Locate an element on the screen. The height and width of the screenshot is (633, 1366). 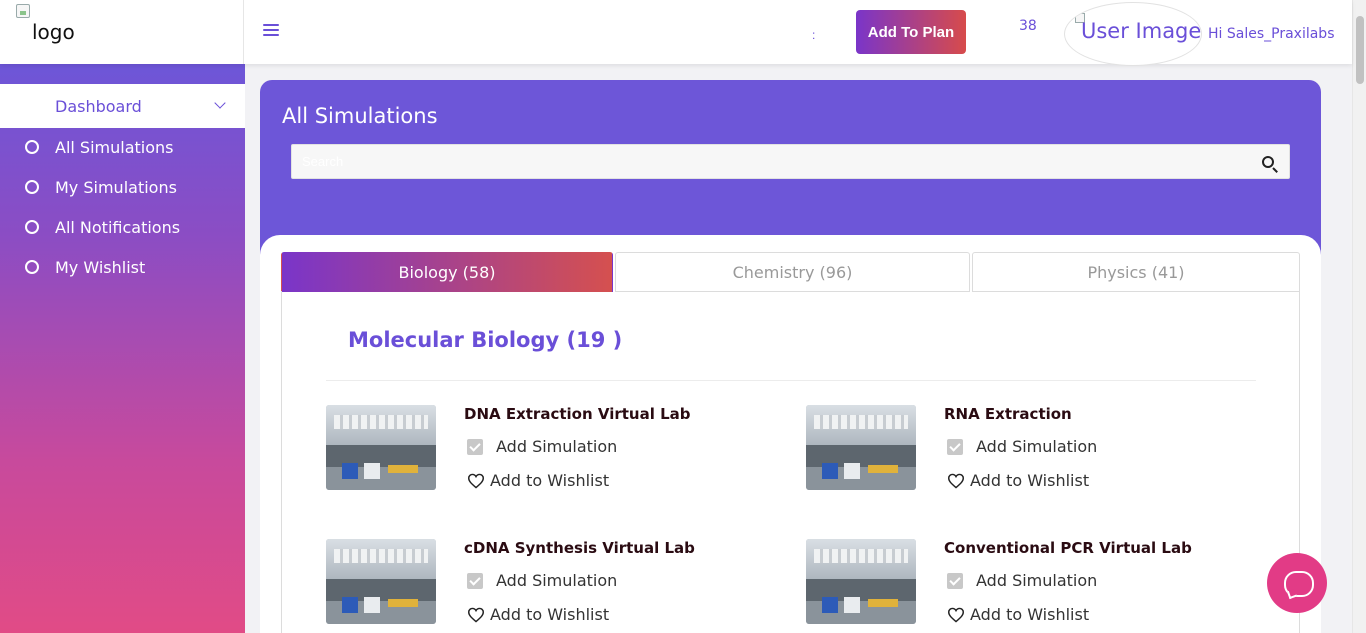
tab-chemistry: Chemistry (96) is located at coordinates (792, 272).